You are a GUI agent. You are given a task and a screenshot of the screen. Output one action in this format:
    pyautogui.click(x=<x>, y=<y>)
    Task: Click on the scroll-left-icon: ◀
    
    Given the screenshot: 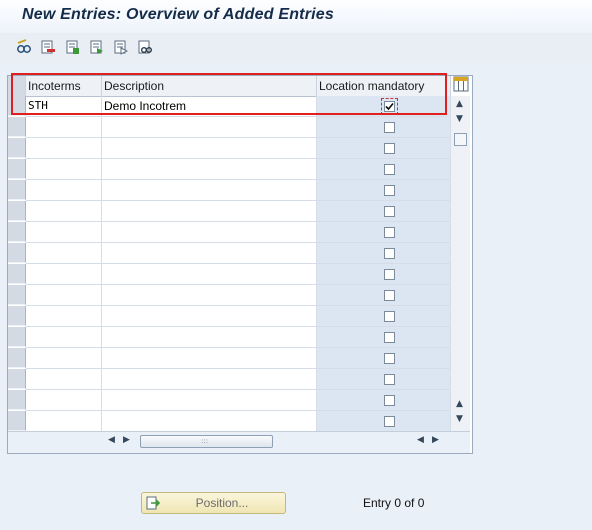 What is the action you would take?
    pyautogui.click(x=111, y=440)
    